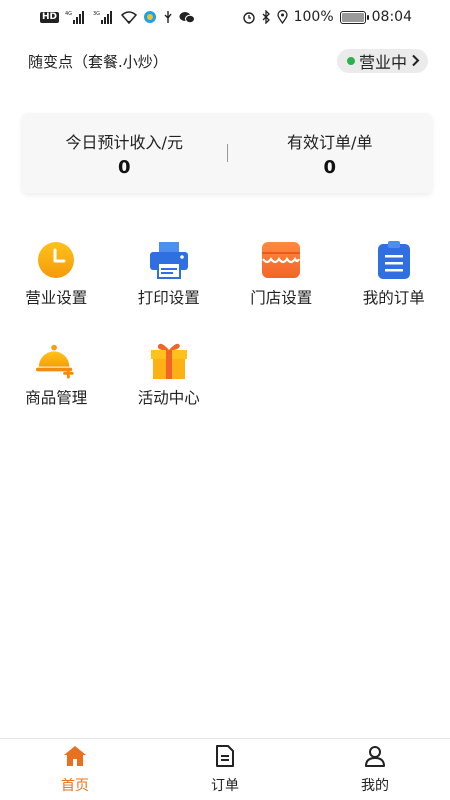  I want to click on tab-home: 首页, so click(75, 769).